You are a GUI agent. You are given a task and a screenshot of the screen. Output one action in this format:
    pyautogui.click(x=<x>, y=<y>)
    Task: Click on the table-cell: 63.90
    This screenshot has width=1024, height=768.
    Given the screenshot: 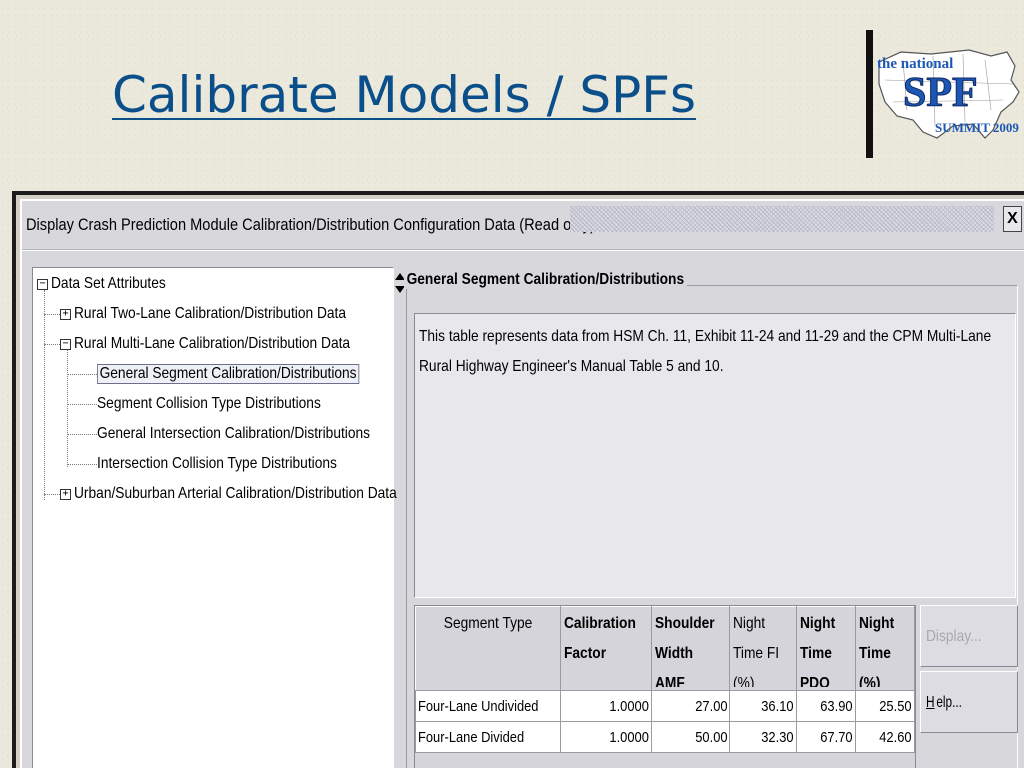 What is the action you would take?
    pyautogui.click(x=825, y=706)
    